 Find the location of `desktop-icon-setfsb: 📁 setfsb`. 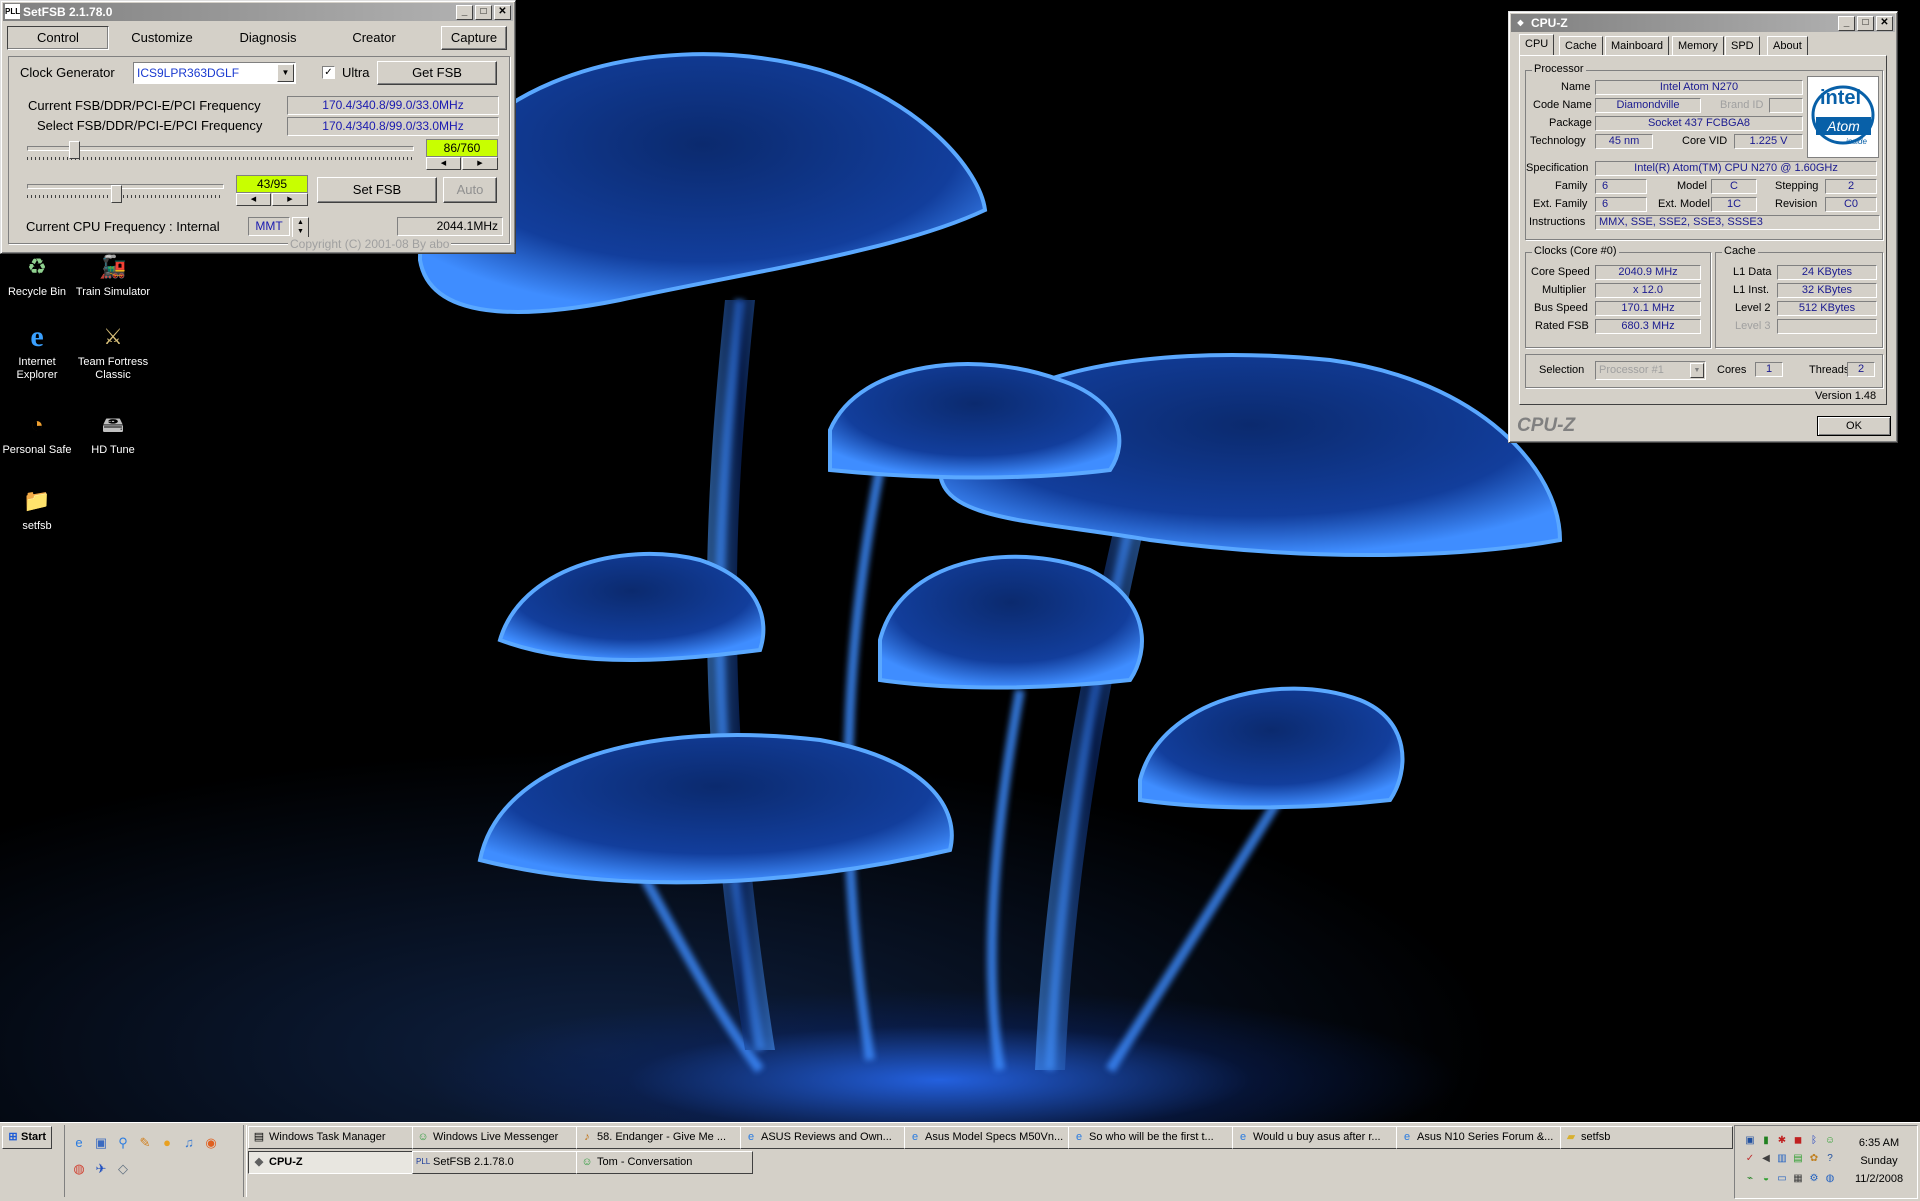

desktop-icon-setfsb: 📁 setfsb is located at coordinates (37, 508).